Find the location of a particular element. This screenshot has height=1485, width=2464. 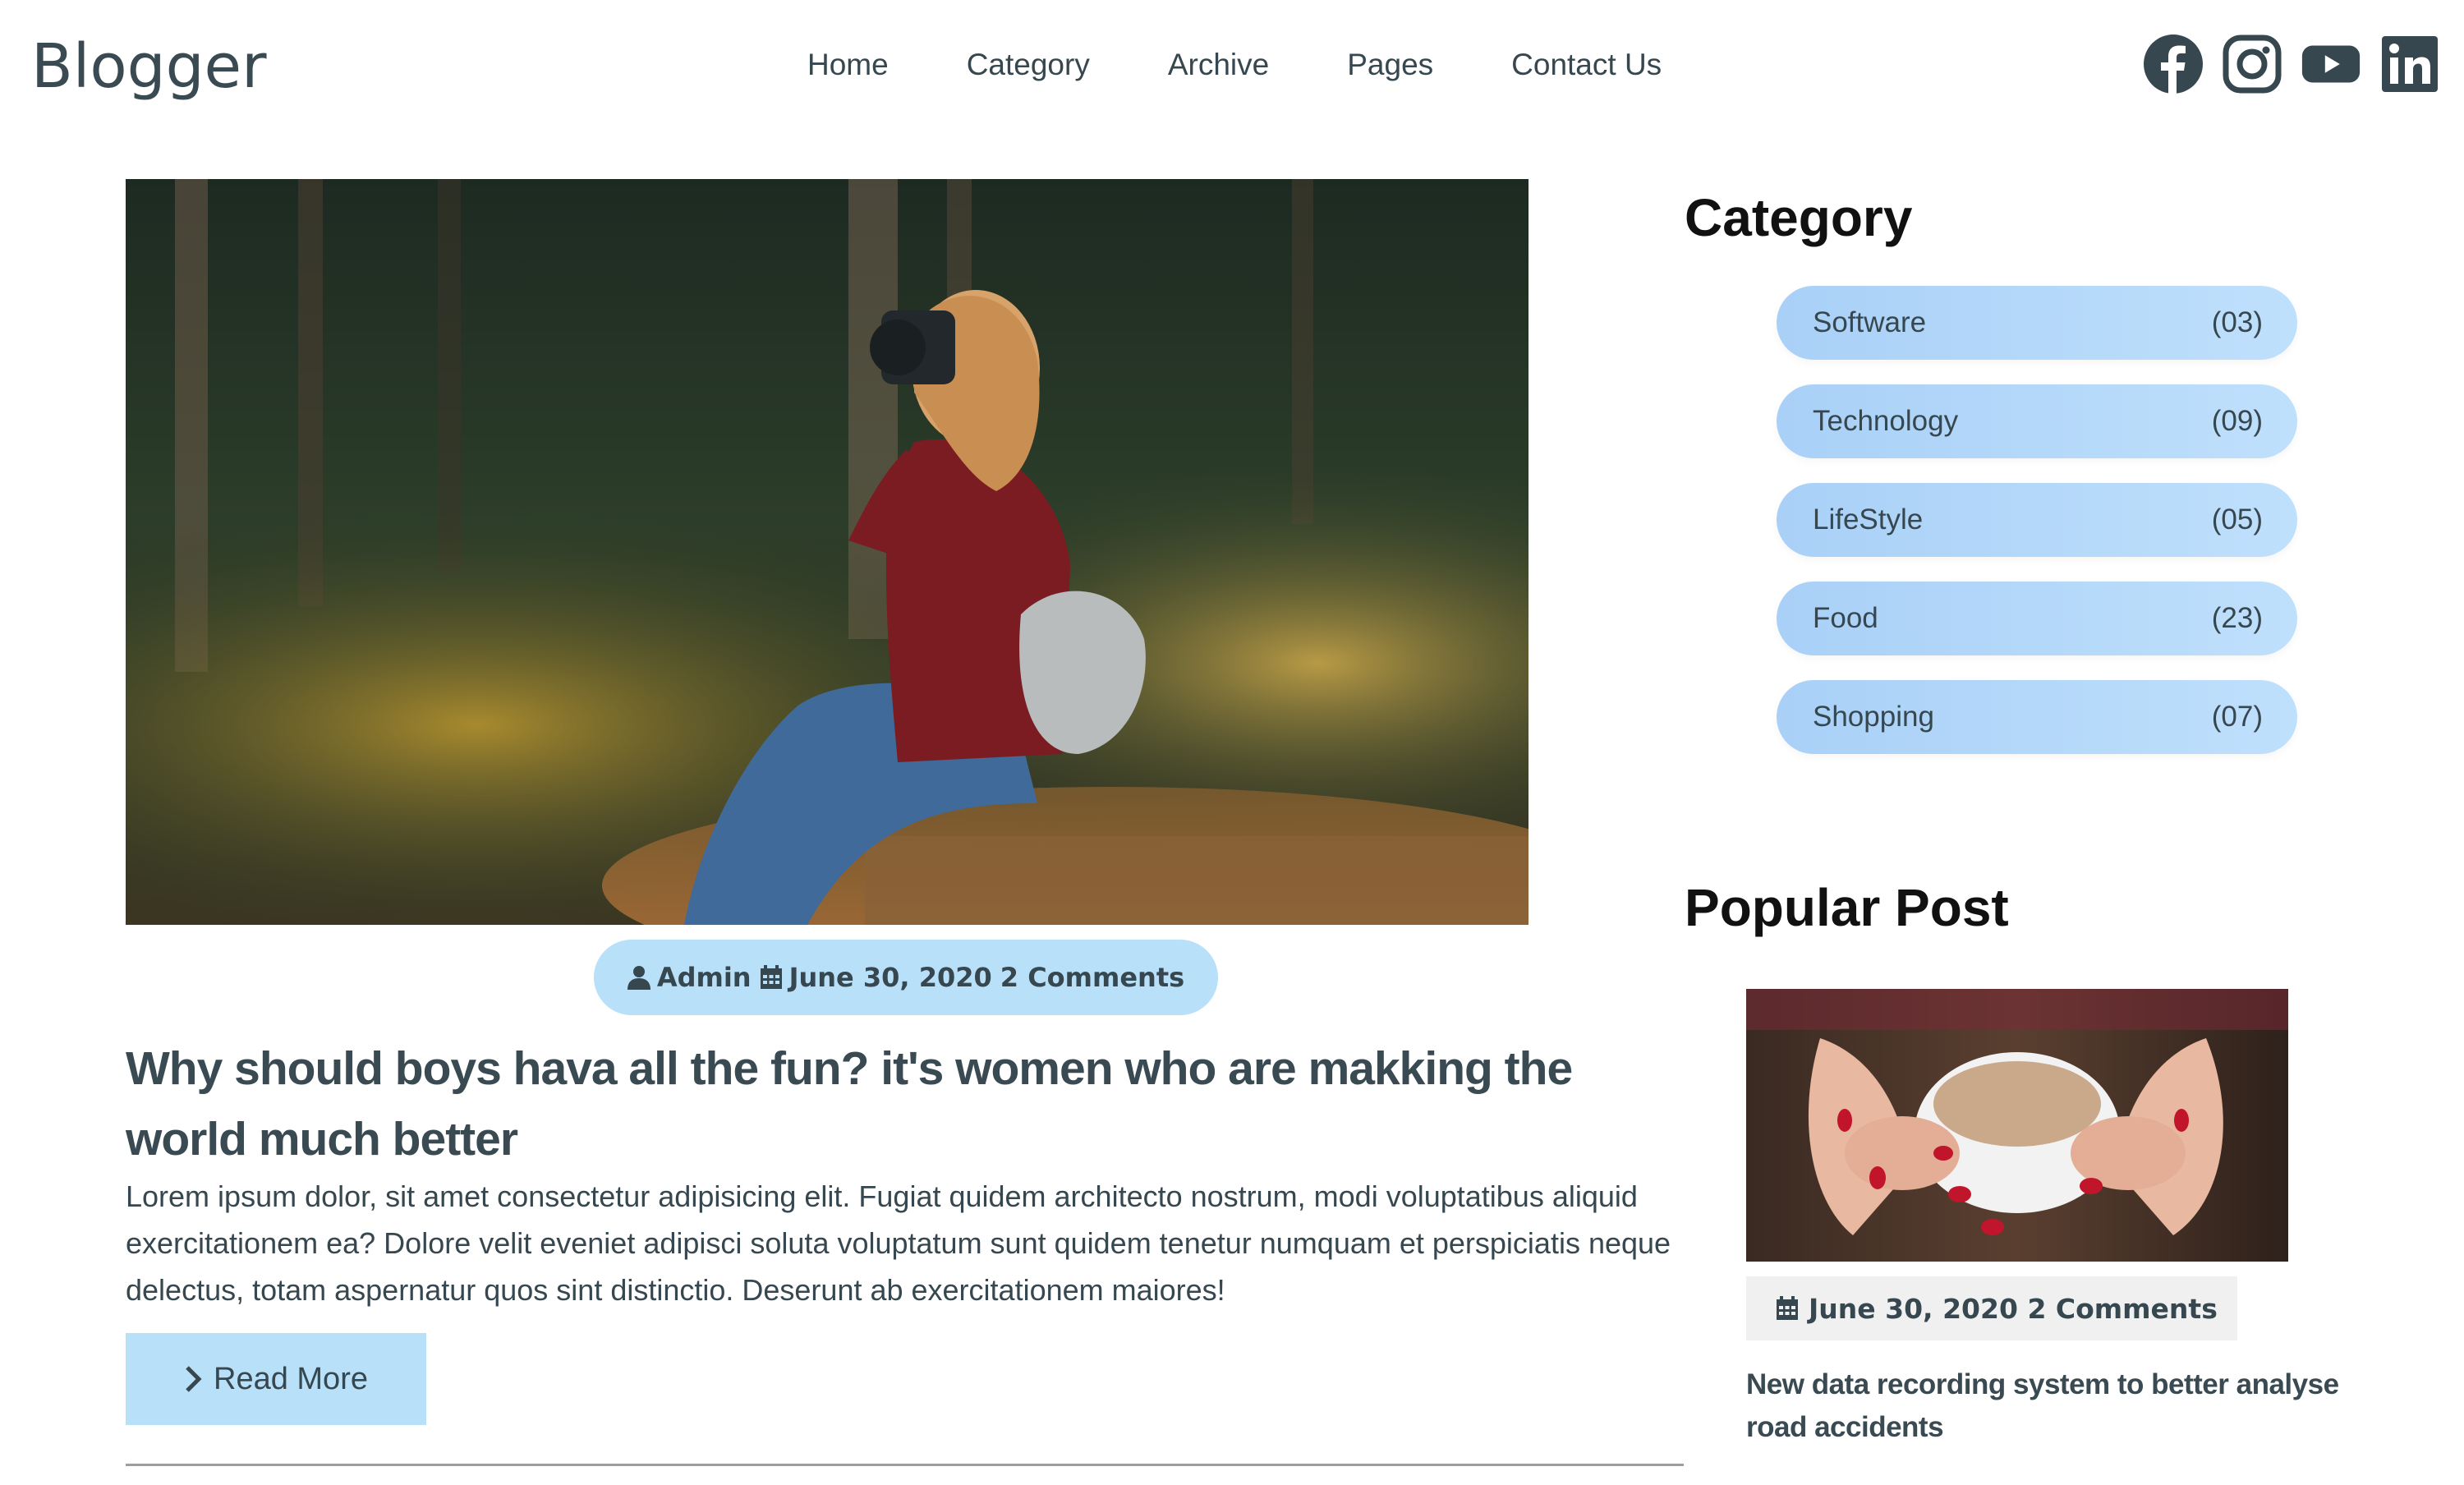

category-count: (09) is located at coordinates (2237, 421).